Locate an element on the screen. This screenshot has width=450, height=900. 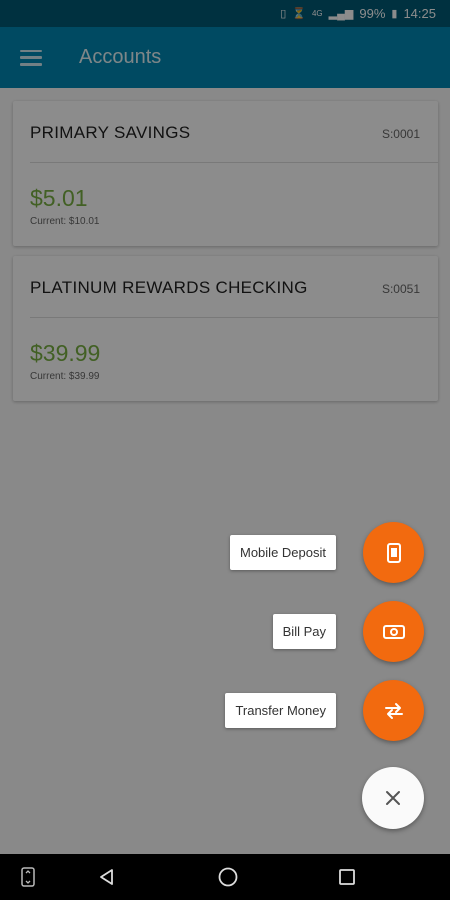
check-deposit-icon is located at coordinates (393, 552).